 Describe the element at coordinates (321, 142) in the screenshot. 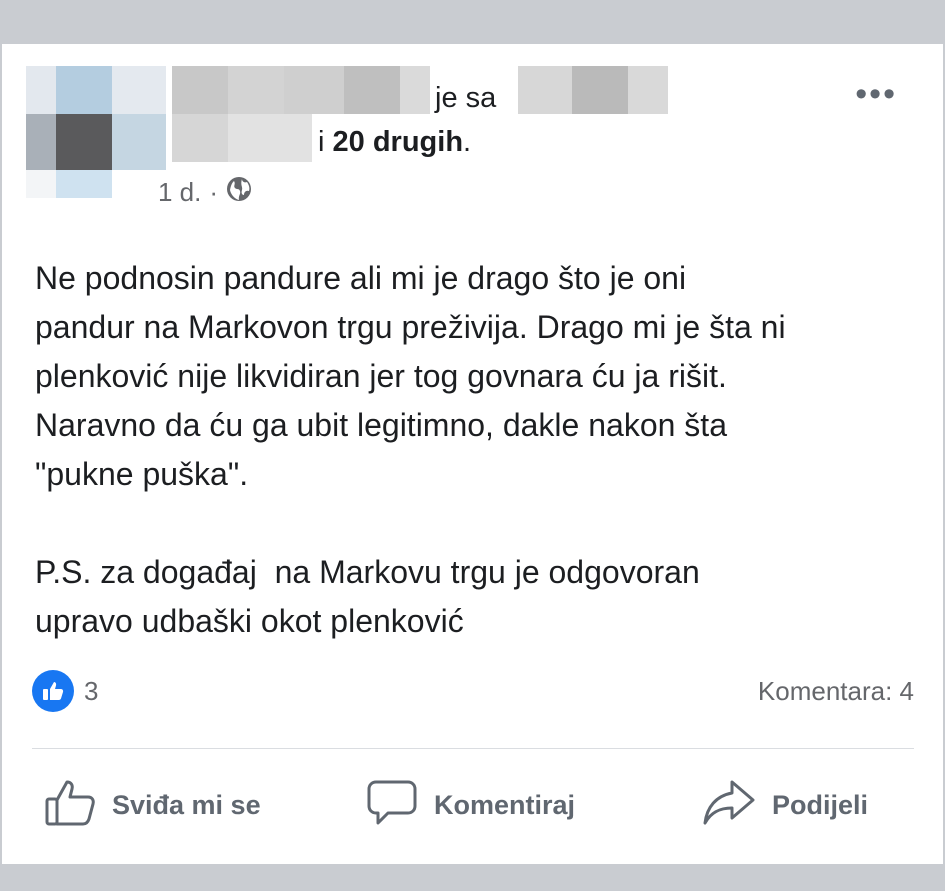

I see `and-text: i` at that location.